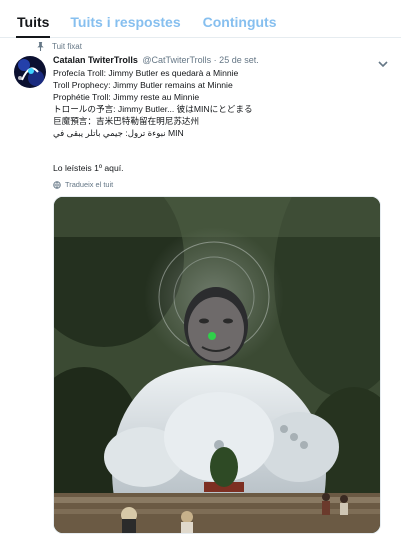 The image size is (401, 538). I want to click on tab-media: Continguts, so click(240, 19).